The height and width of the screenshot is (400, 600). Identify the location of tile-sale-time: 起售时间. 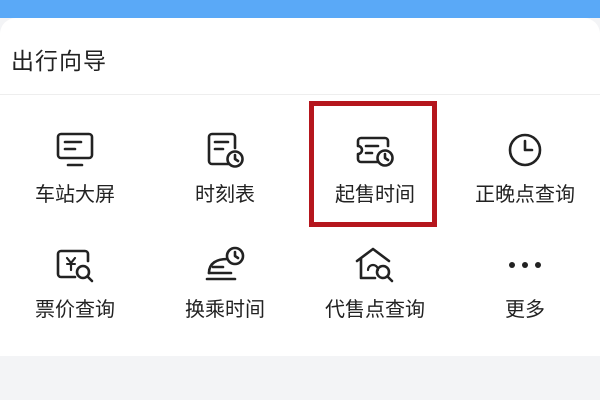
(375, 161).